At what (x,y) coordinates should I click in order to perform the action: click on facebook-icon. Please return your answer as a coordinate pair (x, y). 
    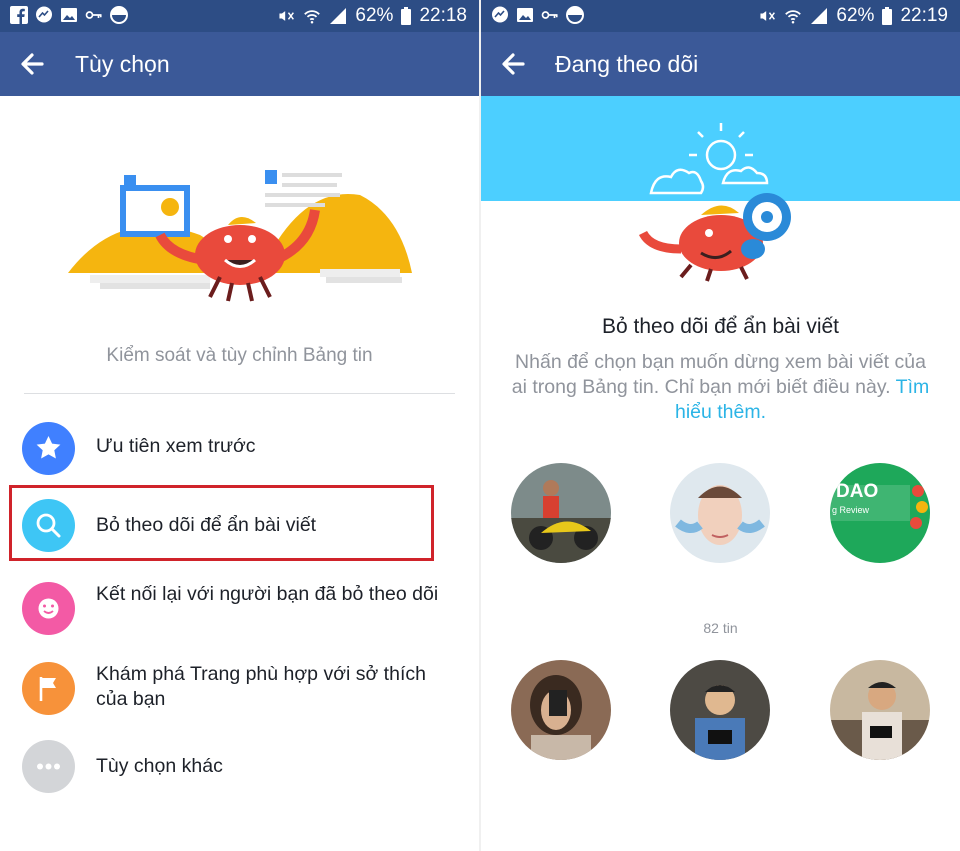
    Looking at the image, I should click on (19, 15).